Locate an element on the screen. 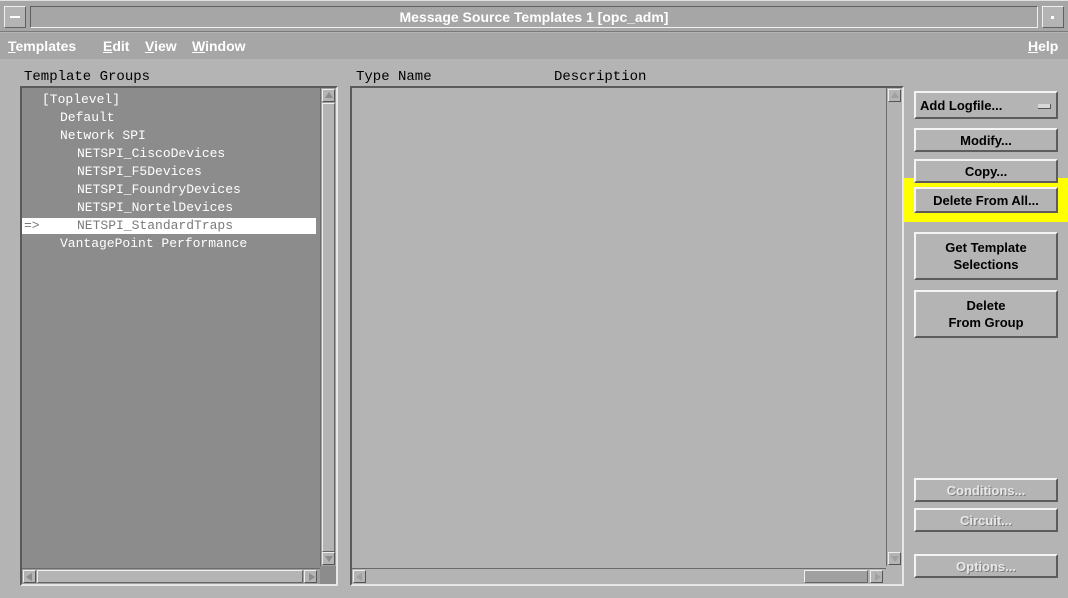  menu-view: View is located at coordinates (161, 46).